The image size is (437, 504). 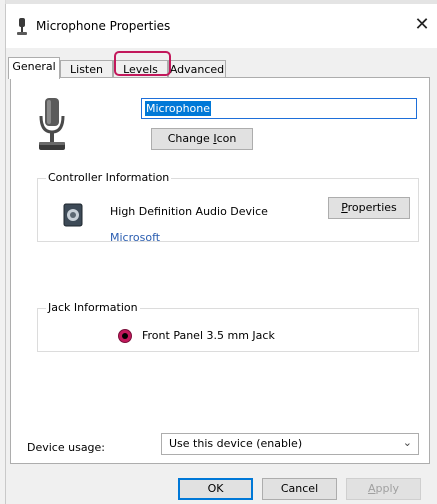 What do you see at coordinates (190, 138) in the screenshot?
I see `change-icon-label-start: Change` at bounding box center [190, 138].